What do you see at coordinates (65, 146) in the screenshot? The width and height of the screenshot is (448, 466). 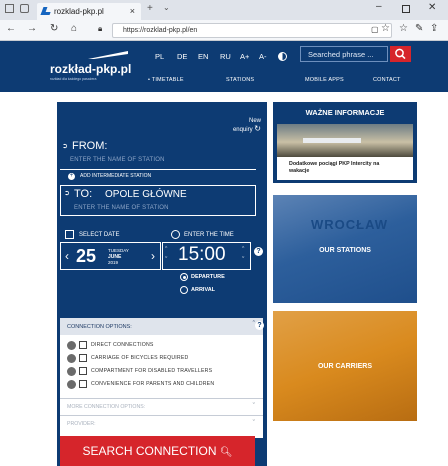 I see `from-icon: ➲` at bounding box center [65, 146].